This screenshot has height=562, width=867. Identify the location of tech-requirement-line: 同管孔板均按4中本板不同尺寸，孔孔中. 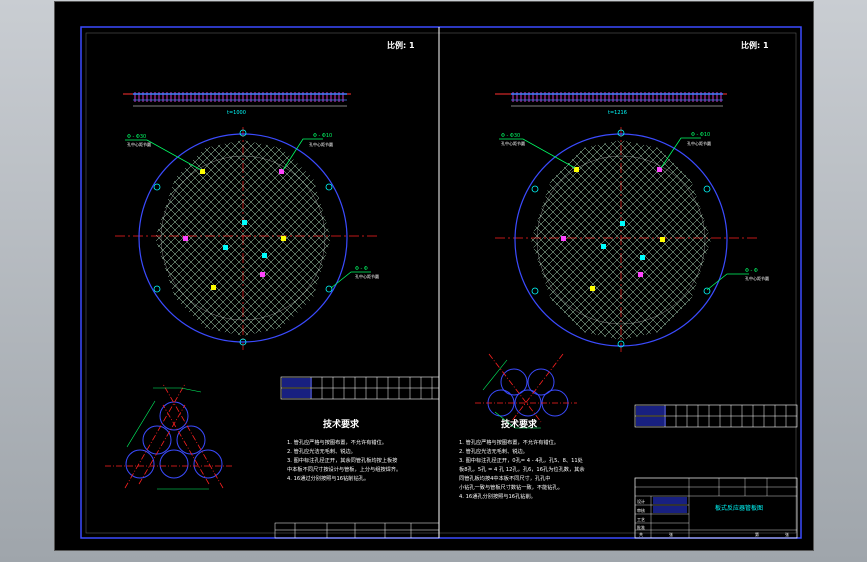
(505, 478).